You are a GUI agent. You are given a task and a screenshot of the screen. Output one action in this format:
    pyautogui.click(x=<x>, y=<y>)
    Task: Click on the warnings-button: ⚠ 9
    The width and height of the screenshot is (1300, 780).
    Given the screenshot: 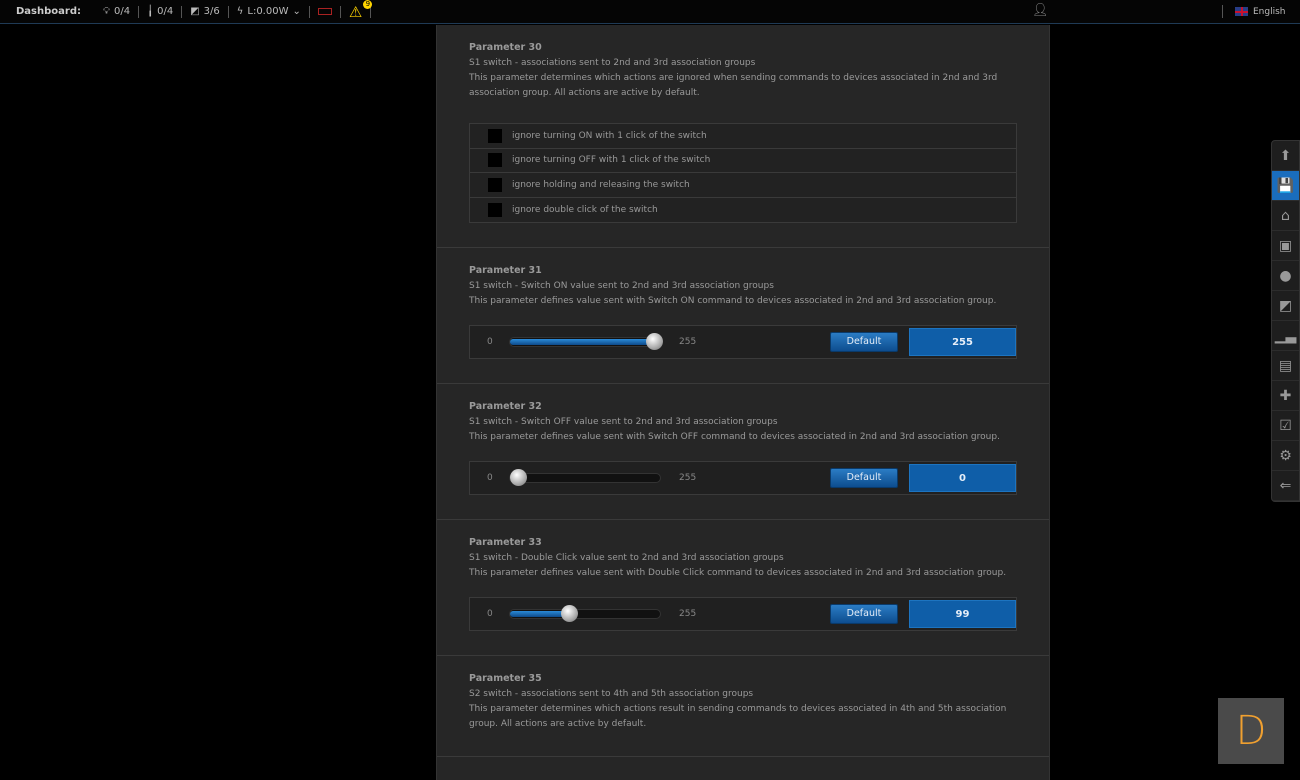 What is the action you would take?
    pyautogui.click(x=357, y=10)
    